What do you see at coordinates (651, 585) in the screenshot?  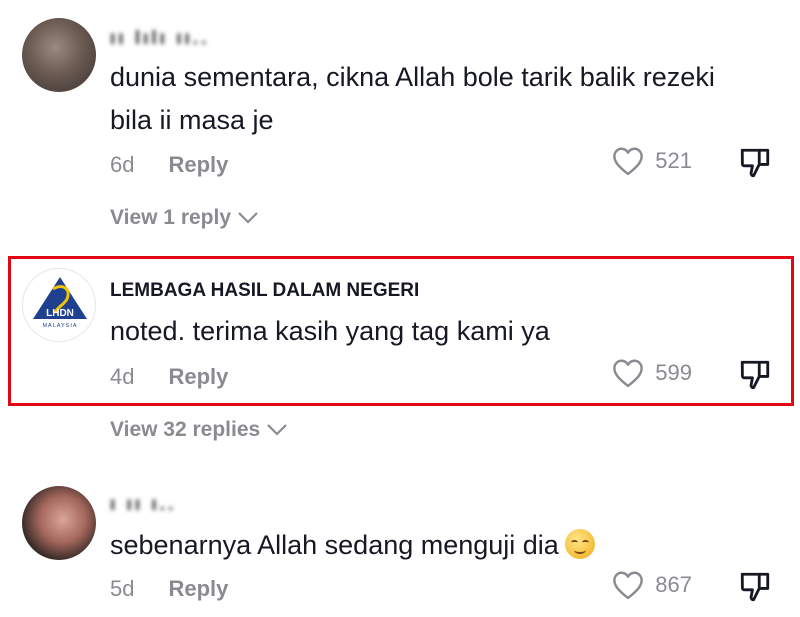 I see `like-button: 867` at bounding box center [651, 585].